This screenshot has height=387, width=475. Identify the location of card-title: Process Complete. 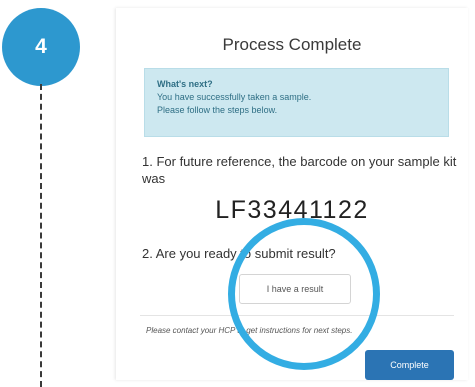
(292, 44).